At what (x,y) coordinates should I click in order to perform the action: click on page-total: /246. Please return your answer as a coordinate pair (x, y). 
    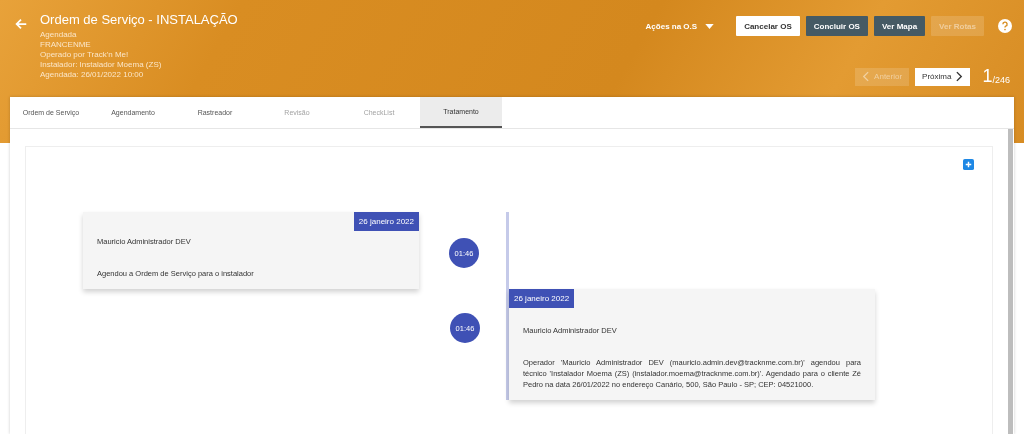
    Looking at the image, I should click on (1001, 79).